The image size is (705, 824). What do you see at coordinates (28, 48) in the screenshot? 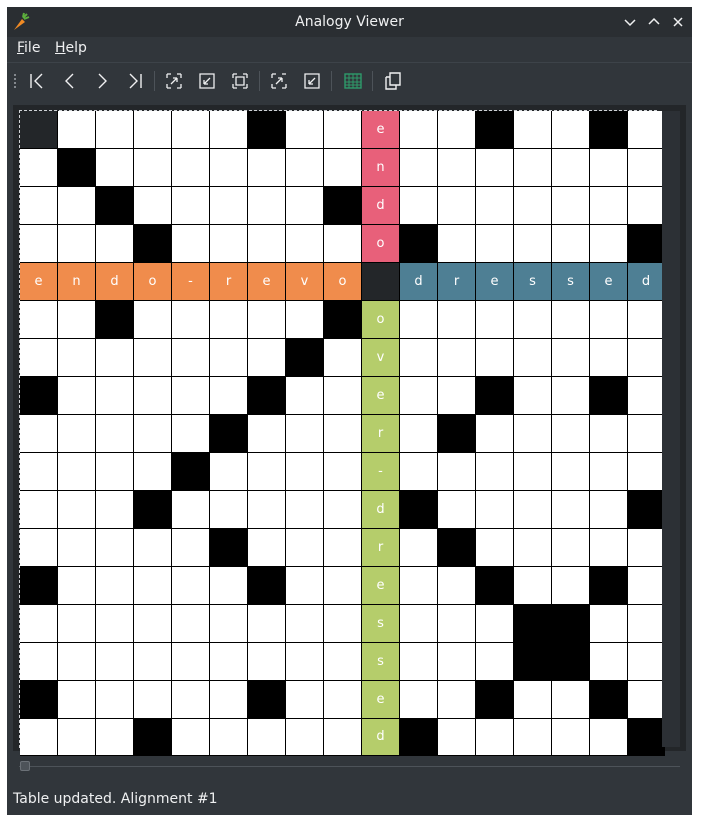
I see `menu-file: File` at bounding box center [28, 48].